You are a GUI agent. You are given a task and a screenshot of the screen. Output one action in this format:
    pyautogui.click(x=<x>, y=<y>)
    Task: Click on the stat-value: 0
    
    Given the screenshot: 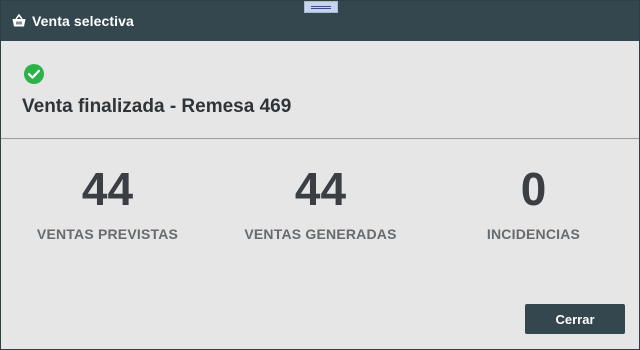 What is the action you would take?
    pyautogui.click(x=533, y=189)
    